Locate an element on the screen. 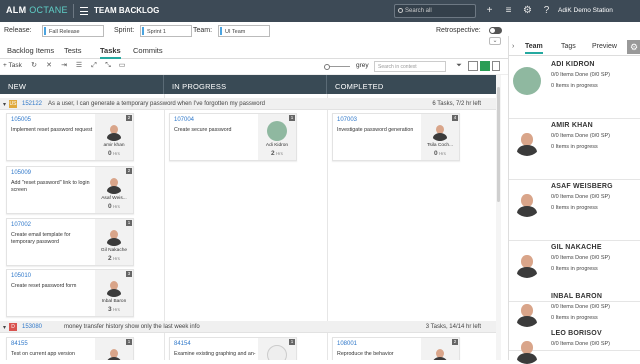 The height and width of the screenshot is (364, 640). task-rank: 2 is located at coordinates (129, 171).